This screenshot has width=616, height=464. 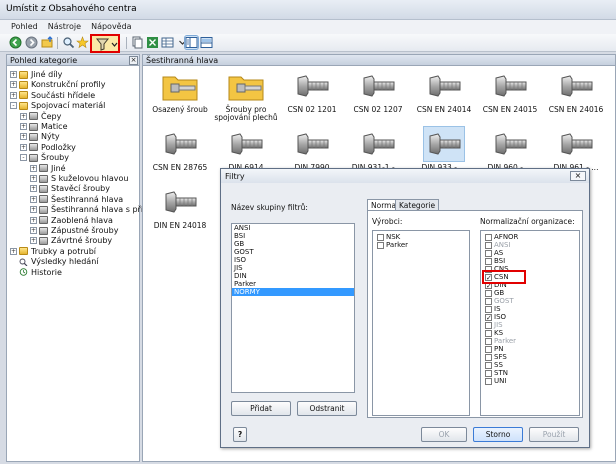 I want to click on dialog-close-icon: ×, so click(x=578, y=176).